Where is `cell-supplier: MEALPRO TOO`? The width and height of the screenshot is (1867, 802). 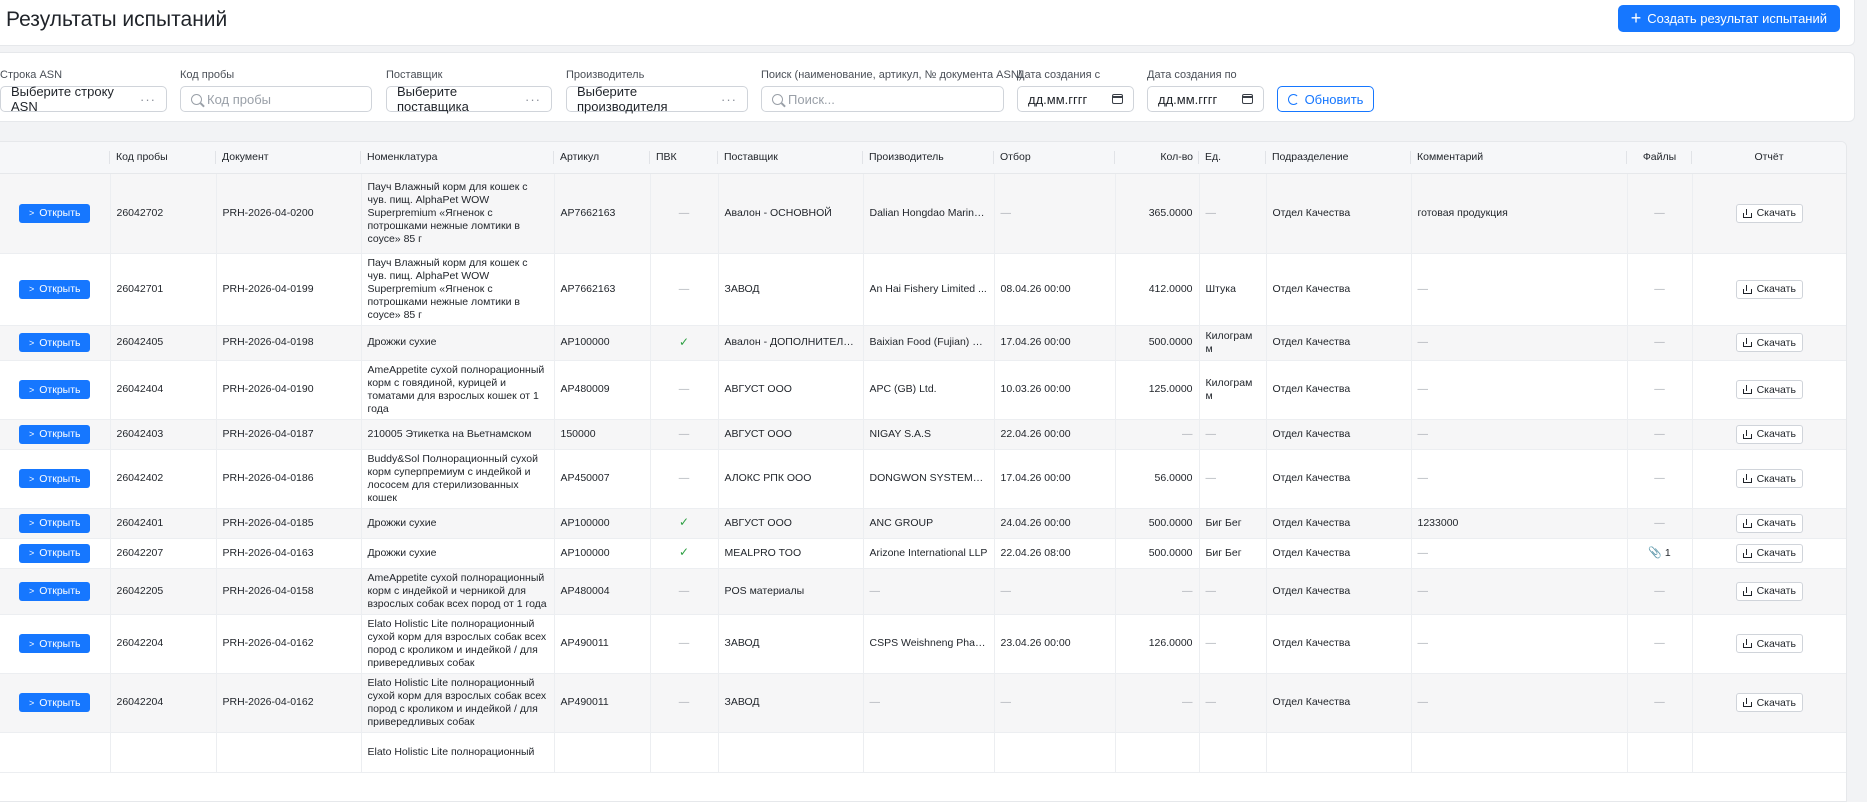
cell-supplier: MEALPRO TOO is located at coordinates (791, 553).